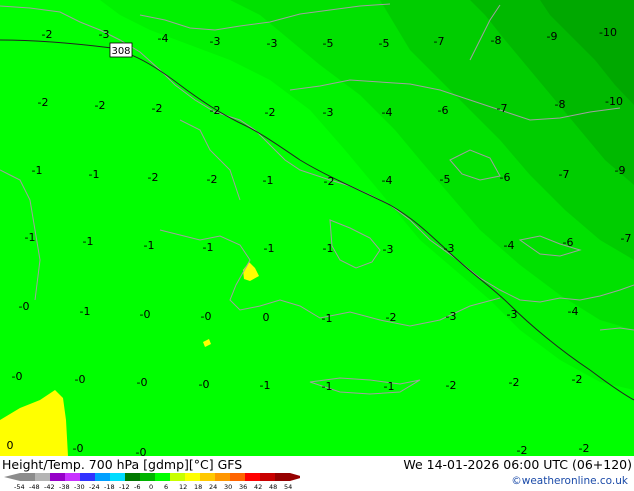  I want to click on colorbar-arrow-left, so click(12, 477).